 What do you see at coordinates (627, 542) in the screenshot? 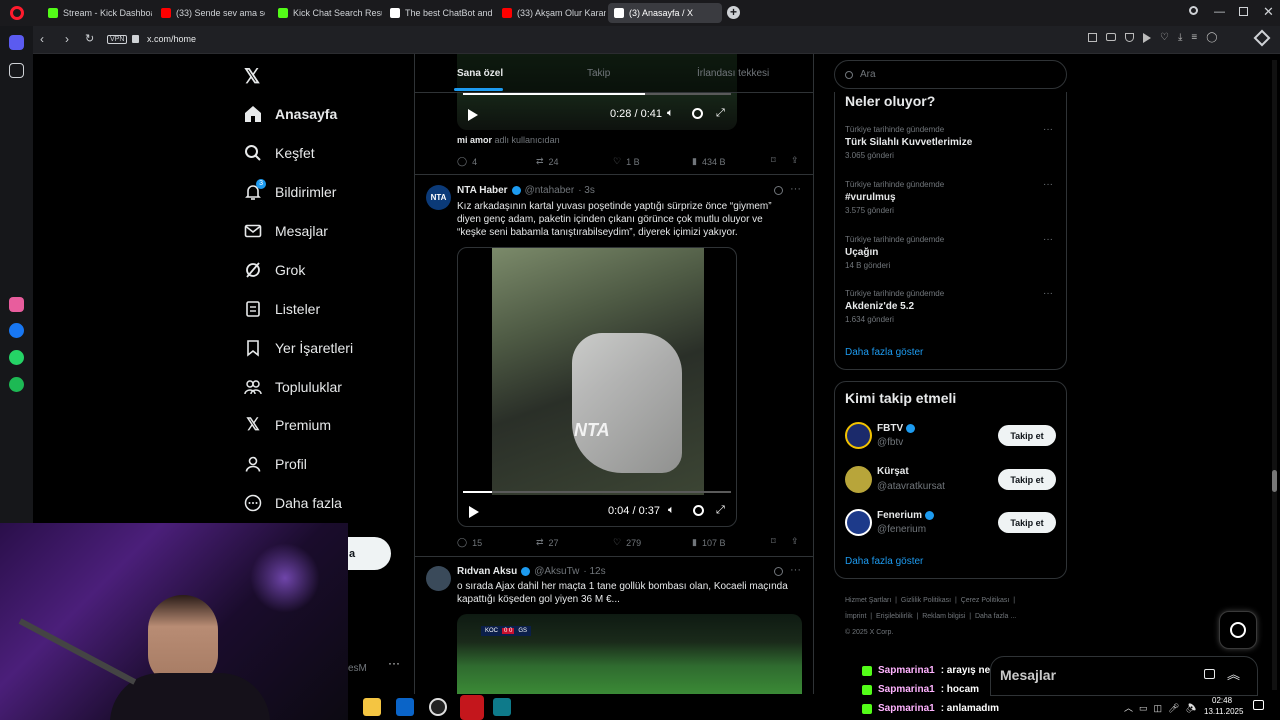
I see `like-action: ♡ 279` at bounding box center [627, 542].